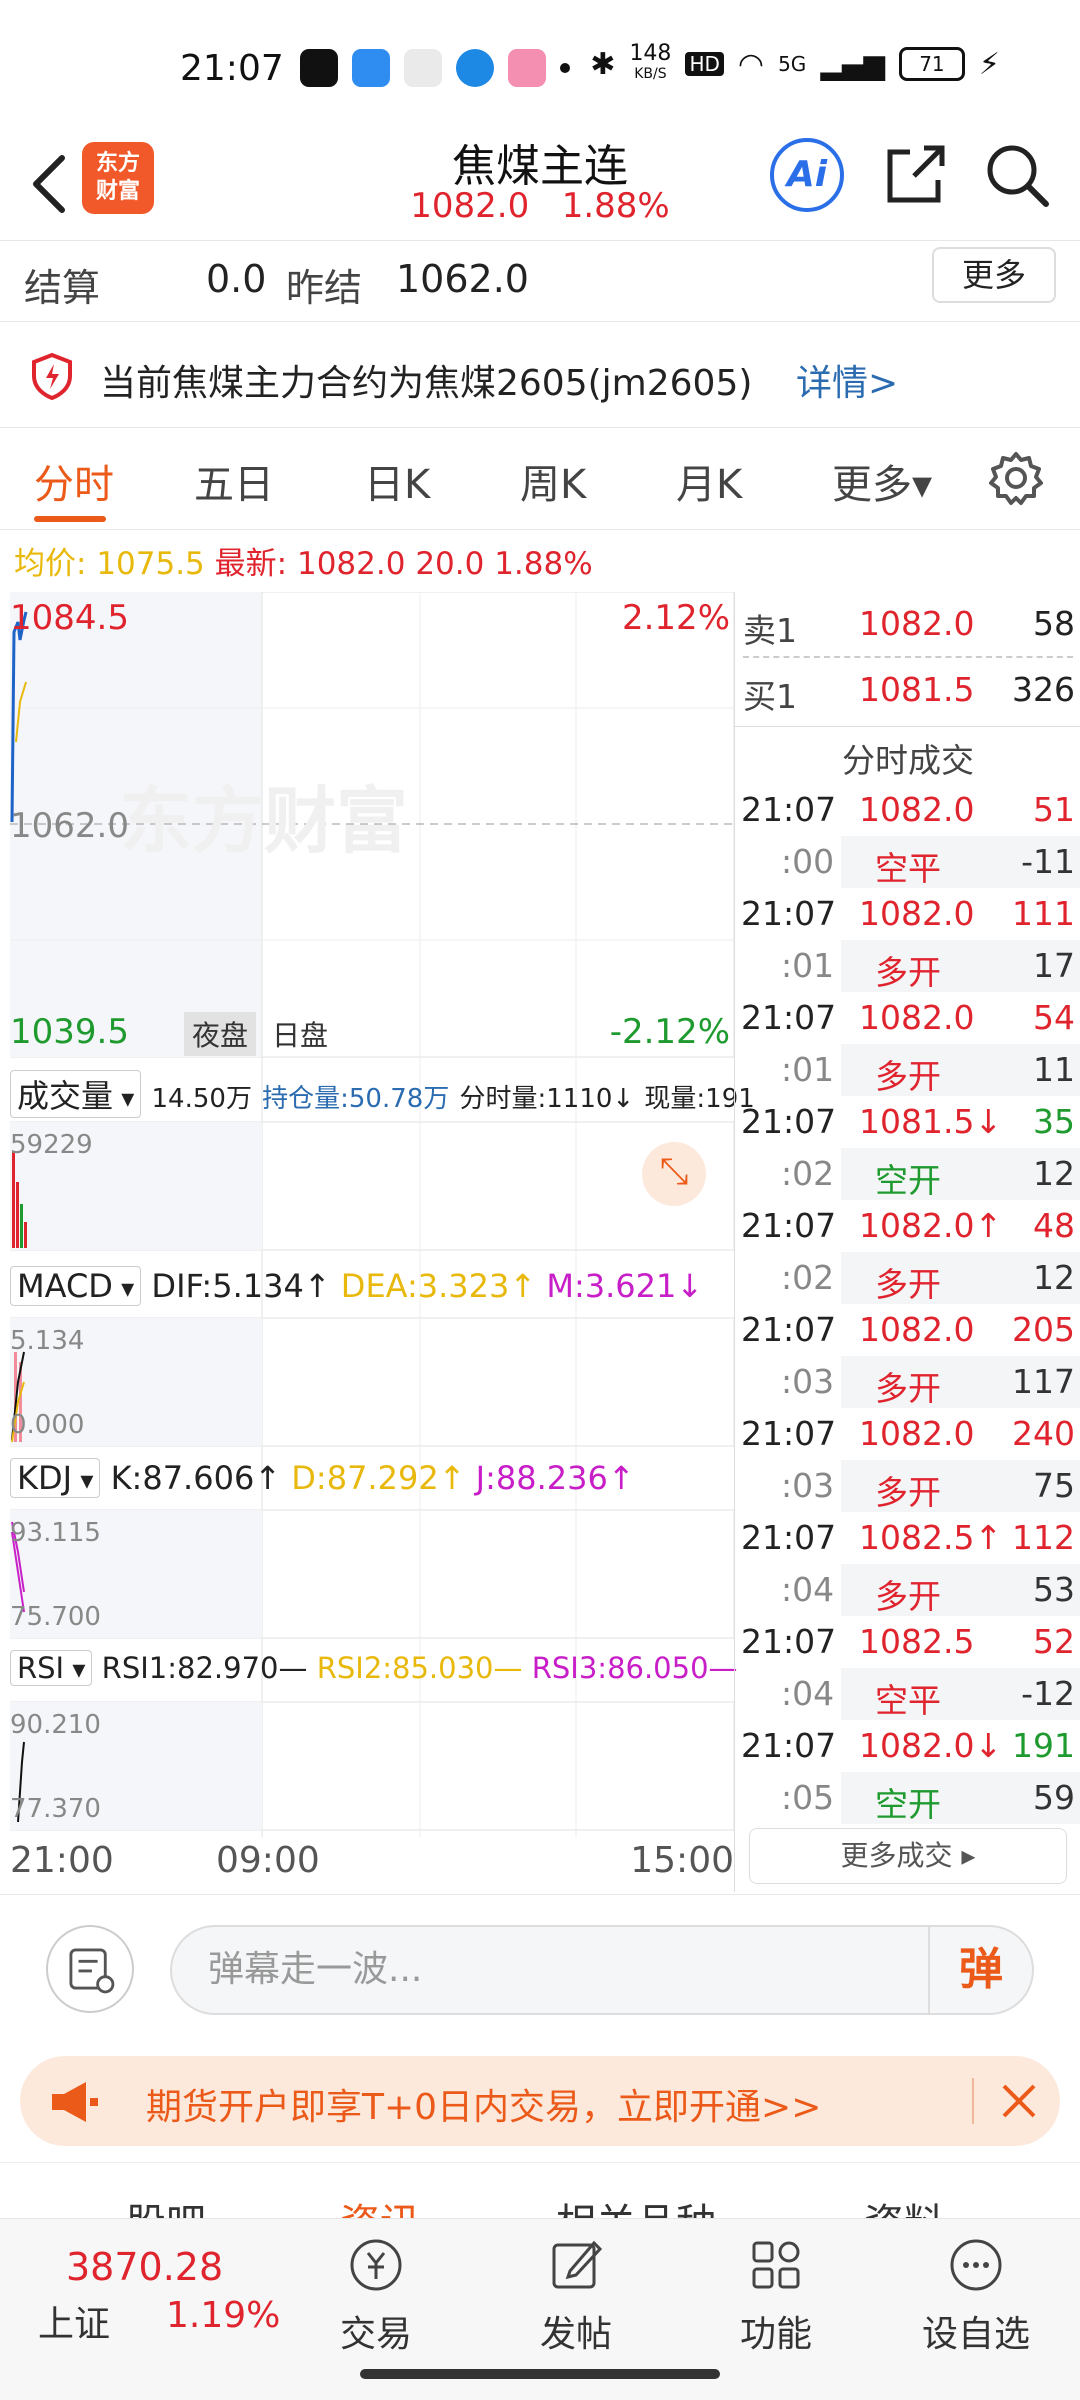 The image size is (1080, 2400). I want to click on trade-volume: 205, so click(1043, 1329).